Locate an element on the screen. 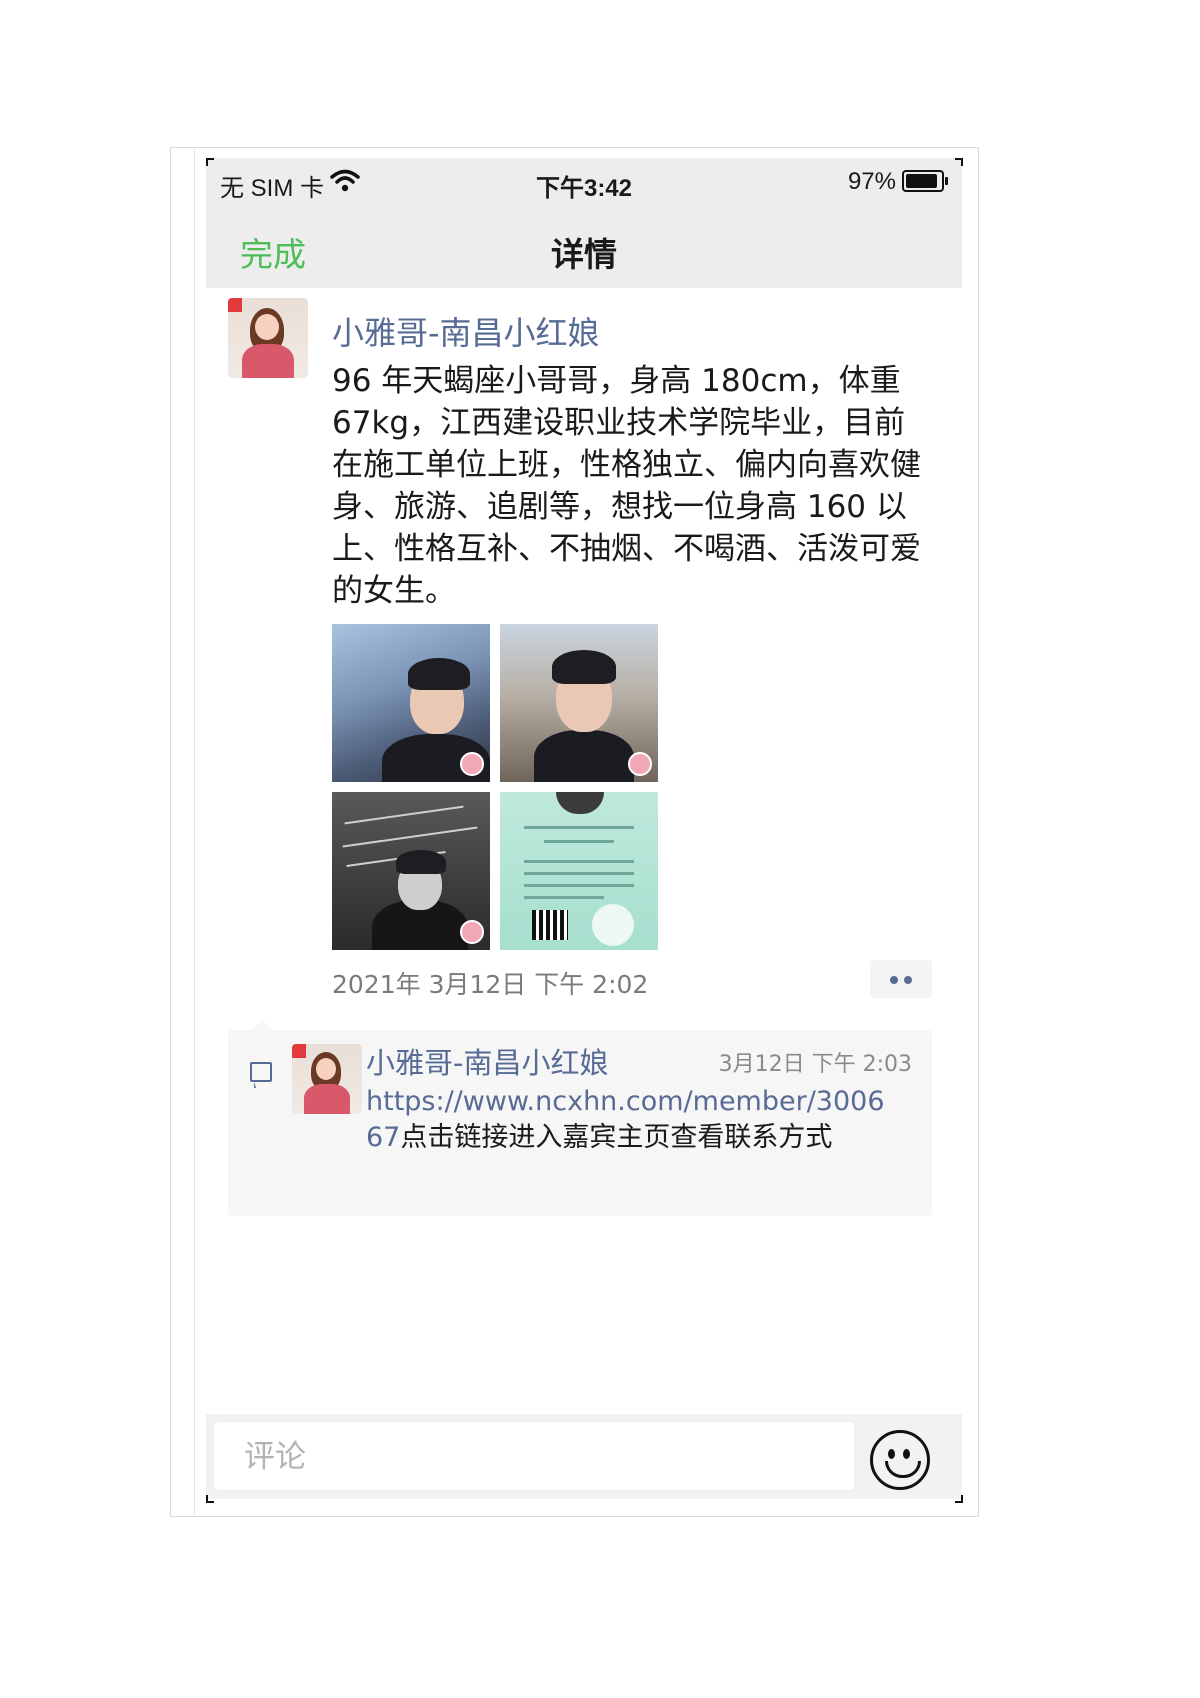 The height and width of the screenshot is (1698, 1200). battery-percent: 97% is located at coordinates (871, 181).